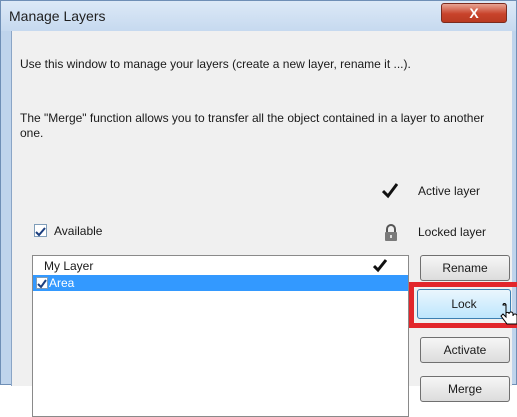 This screenshot has height=417, width=517. I want to click on activate-button: Activate, so click(465, 350).